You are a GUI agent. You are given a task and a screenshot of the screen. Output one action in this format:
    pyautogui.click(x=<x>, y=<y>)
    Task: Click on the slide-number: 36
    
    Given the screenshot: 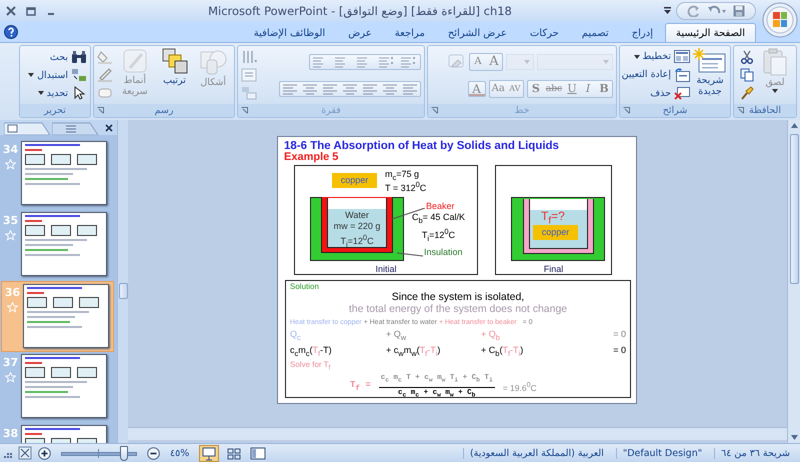 What is the action you would take?
    pyautogui.click(x=12, y=292)
    